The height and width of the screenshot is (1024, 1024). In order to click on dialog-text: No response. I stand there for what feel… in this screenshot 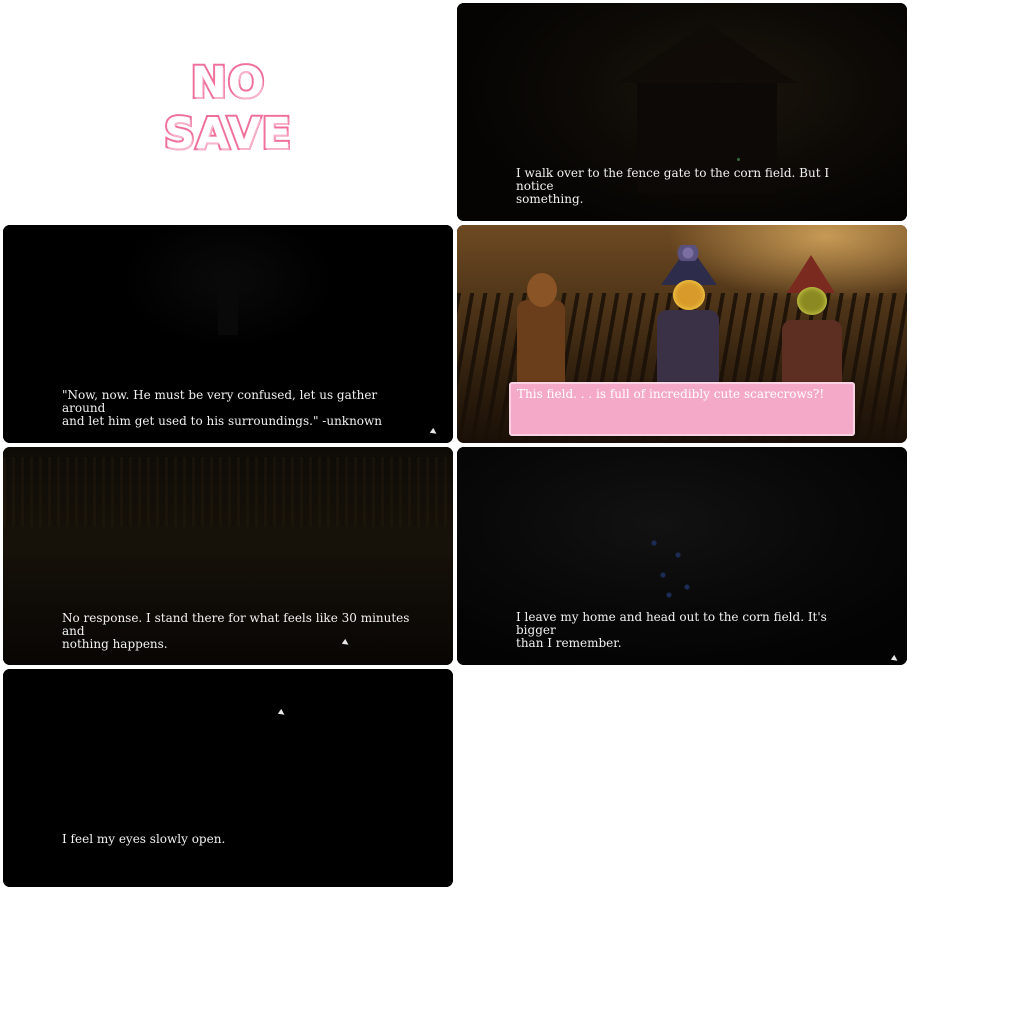, I will do `click(236, 631)`.